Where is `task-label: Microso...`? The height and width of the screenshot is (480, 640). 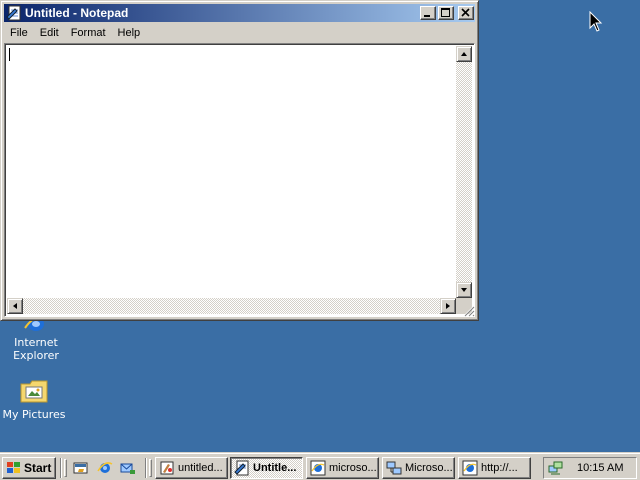 task-label: Microso... is located at coordinates (429, 468).